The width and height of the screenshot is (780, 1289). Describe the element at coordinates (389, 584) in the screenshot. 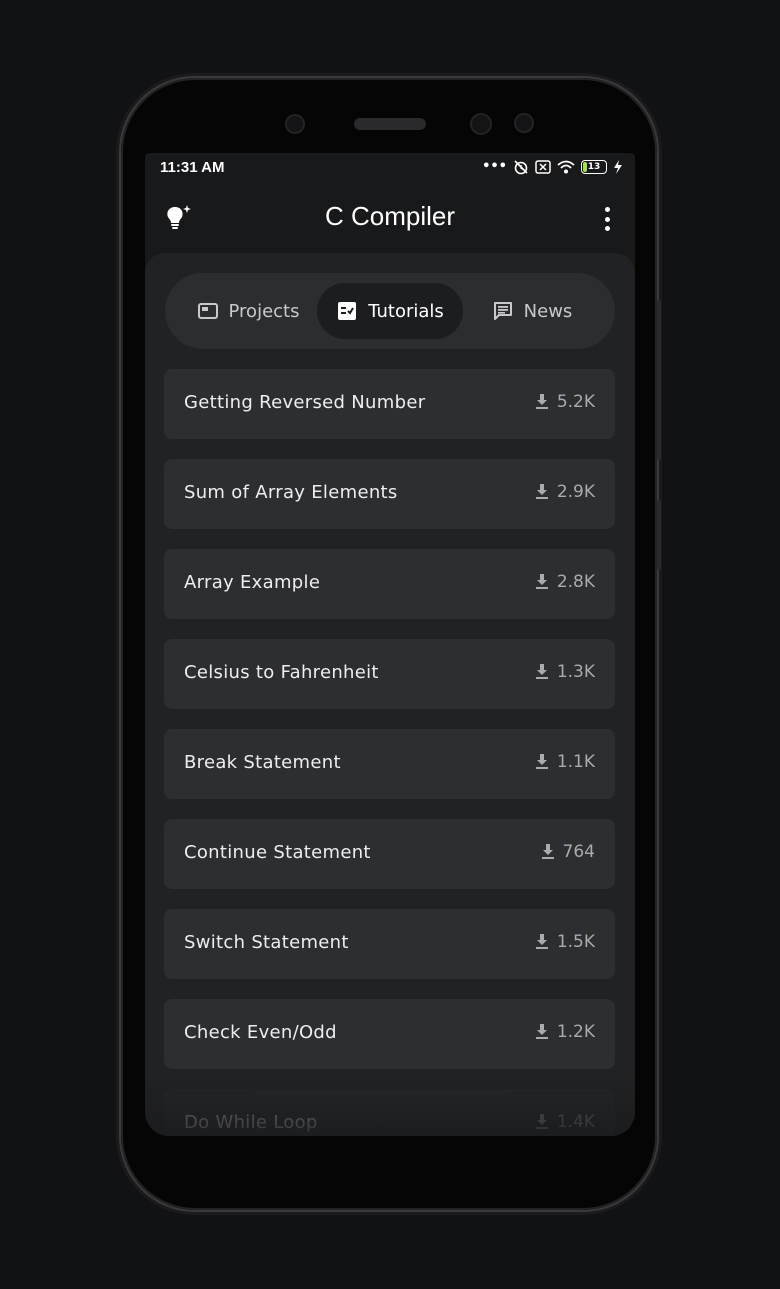

I see `tutorial-card: Array Example 2.8K` at that location.